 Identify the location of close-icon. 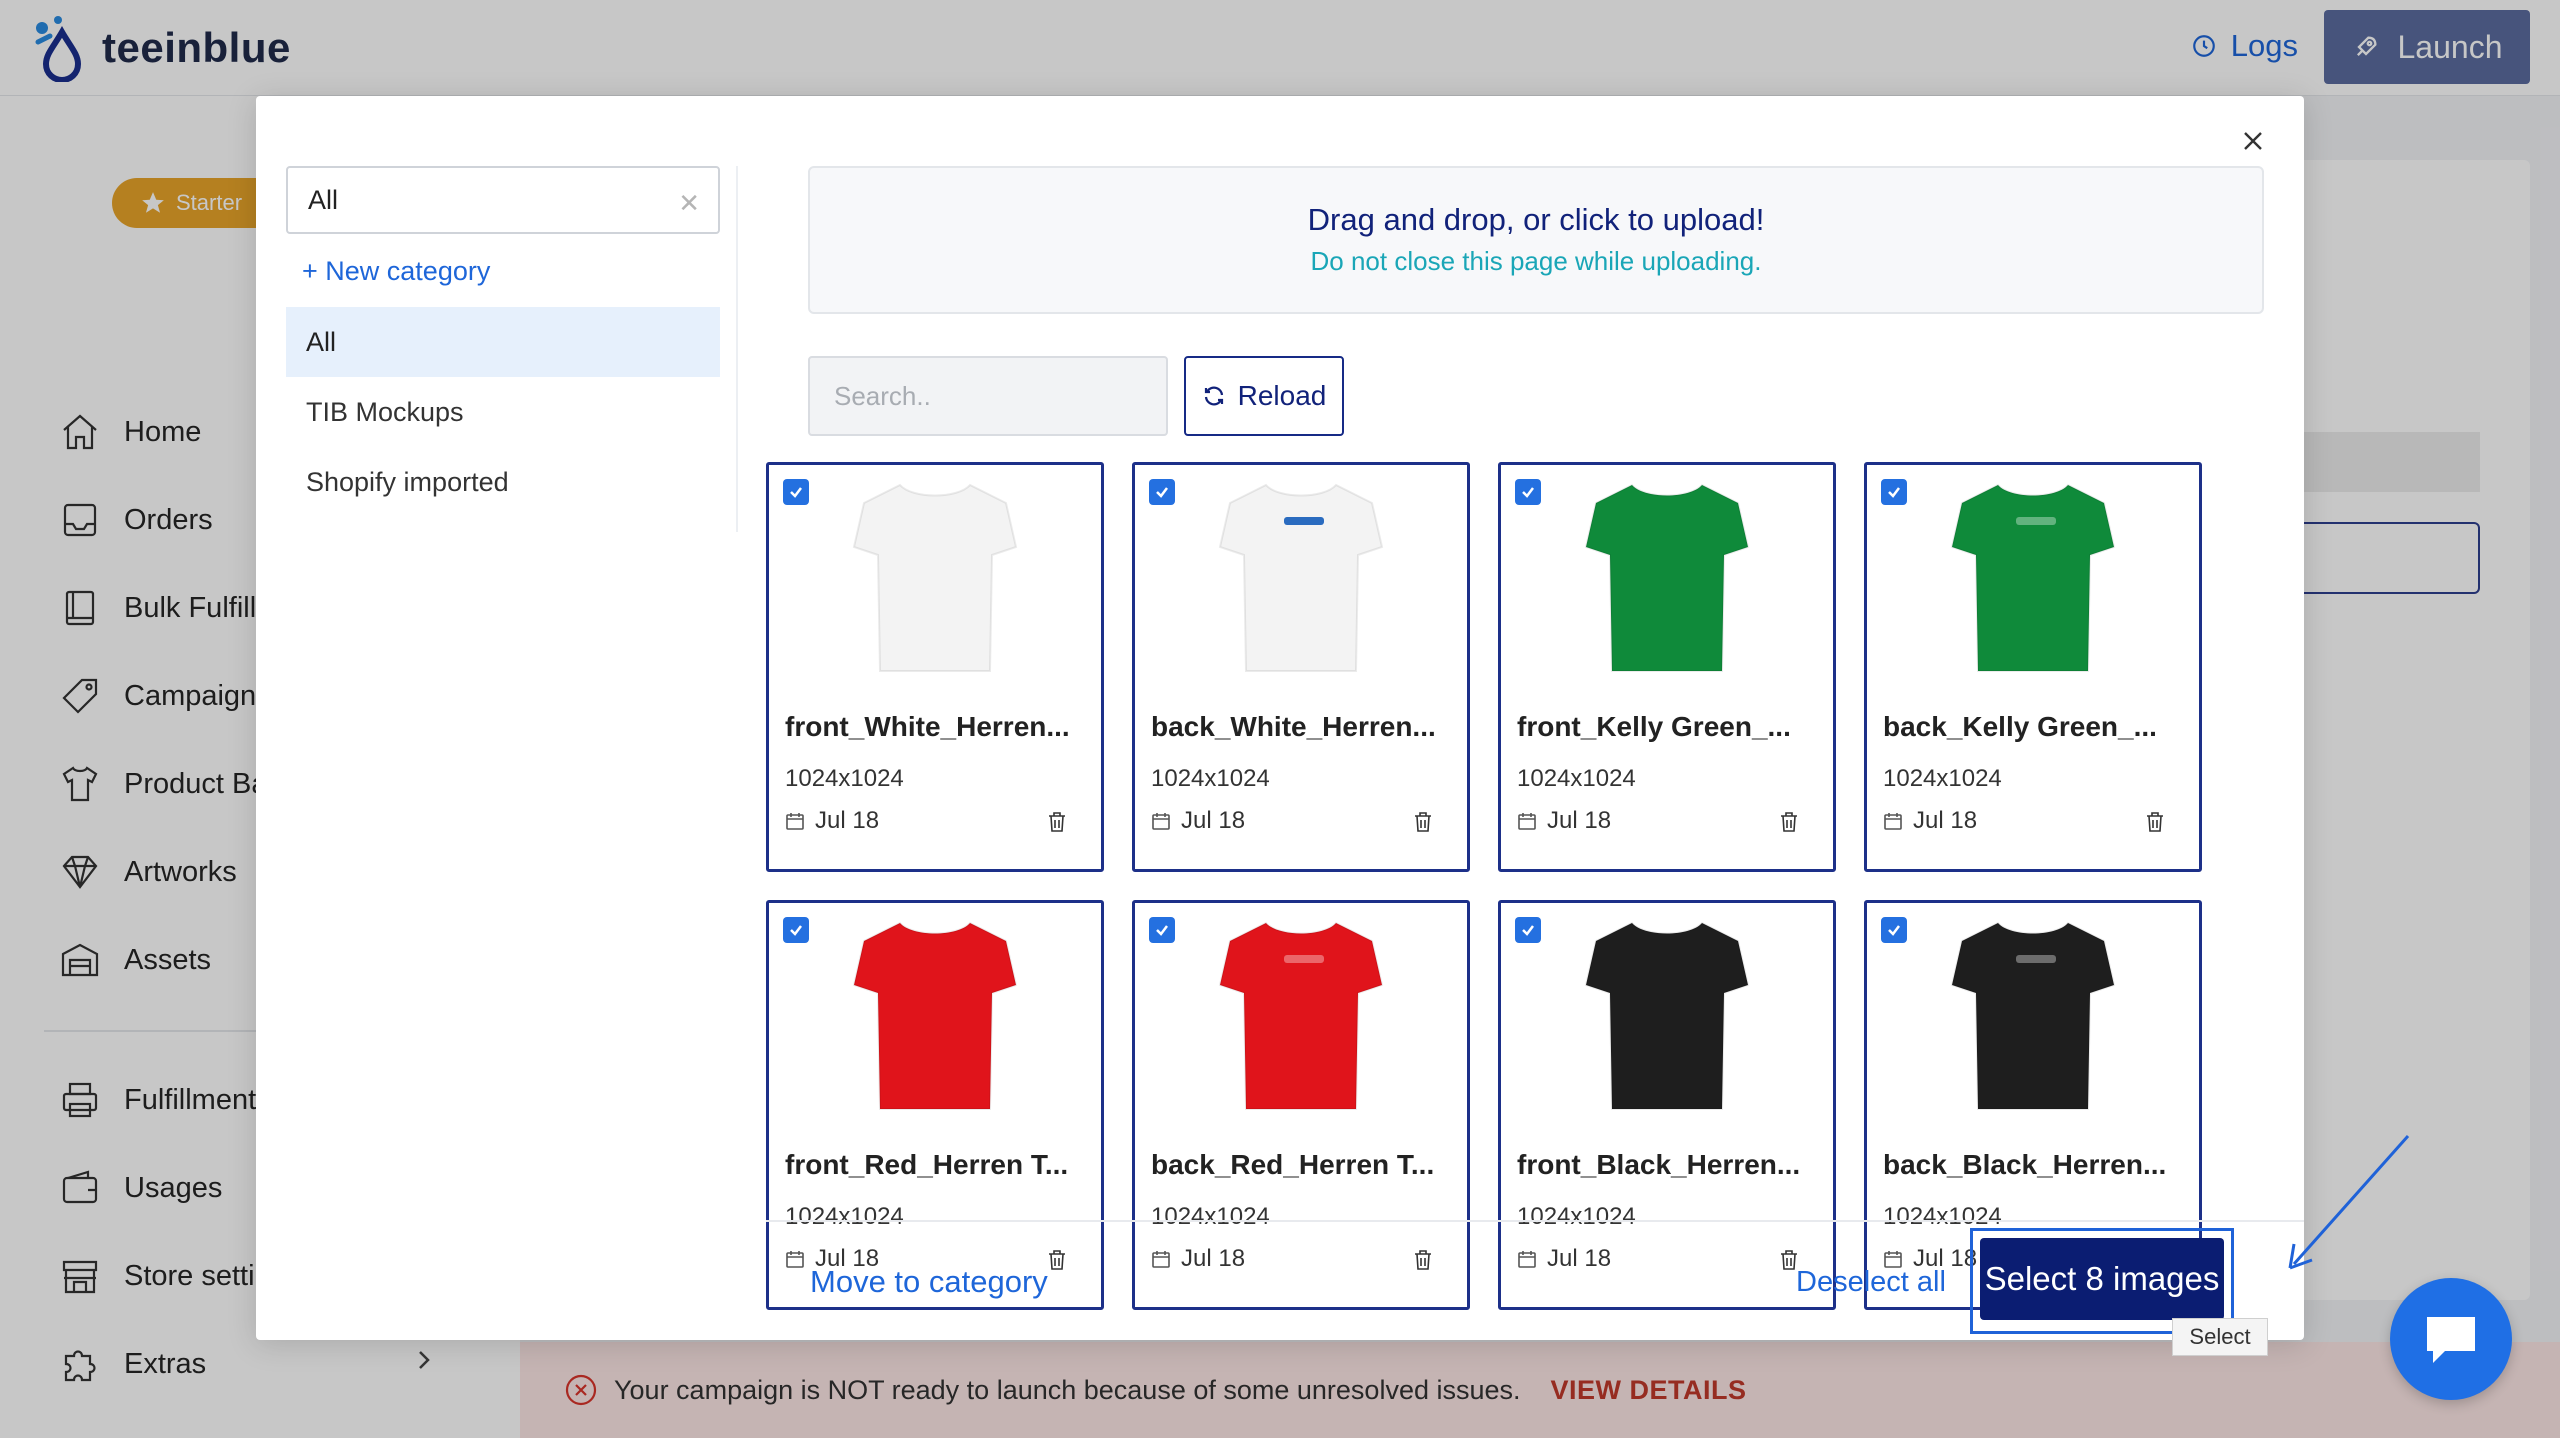
(2253, 141).